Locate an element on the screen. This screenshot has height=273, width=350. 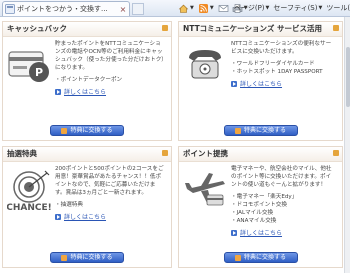
feeds-dropdown-icon: ▼ is located at coordinates (212, 8).